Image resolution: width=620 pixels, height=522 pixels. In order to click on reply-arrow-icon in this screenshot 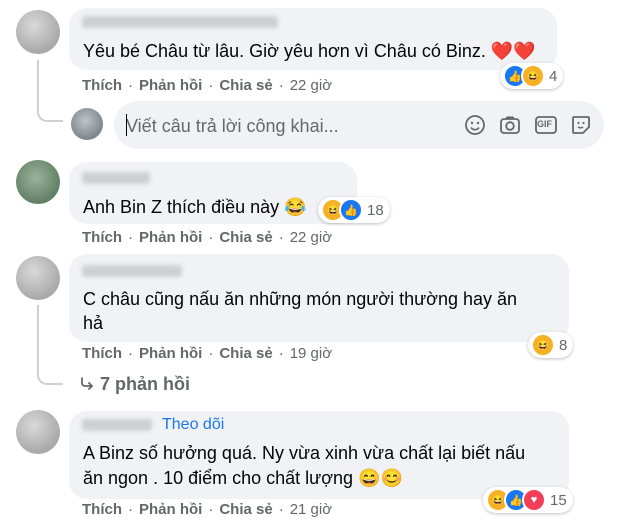, I will do `click(87, 384)`.